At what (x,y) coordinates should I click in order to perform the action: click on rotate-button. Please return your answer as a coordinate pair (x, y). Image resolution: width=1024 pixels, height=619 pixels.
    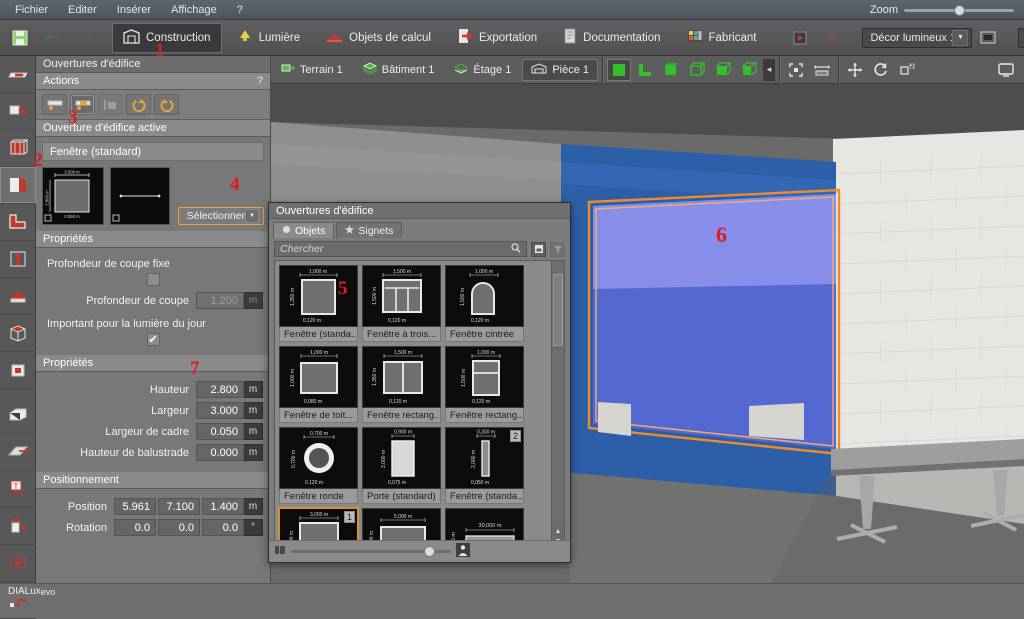
    Looking at the image, I should click on (881, 70).